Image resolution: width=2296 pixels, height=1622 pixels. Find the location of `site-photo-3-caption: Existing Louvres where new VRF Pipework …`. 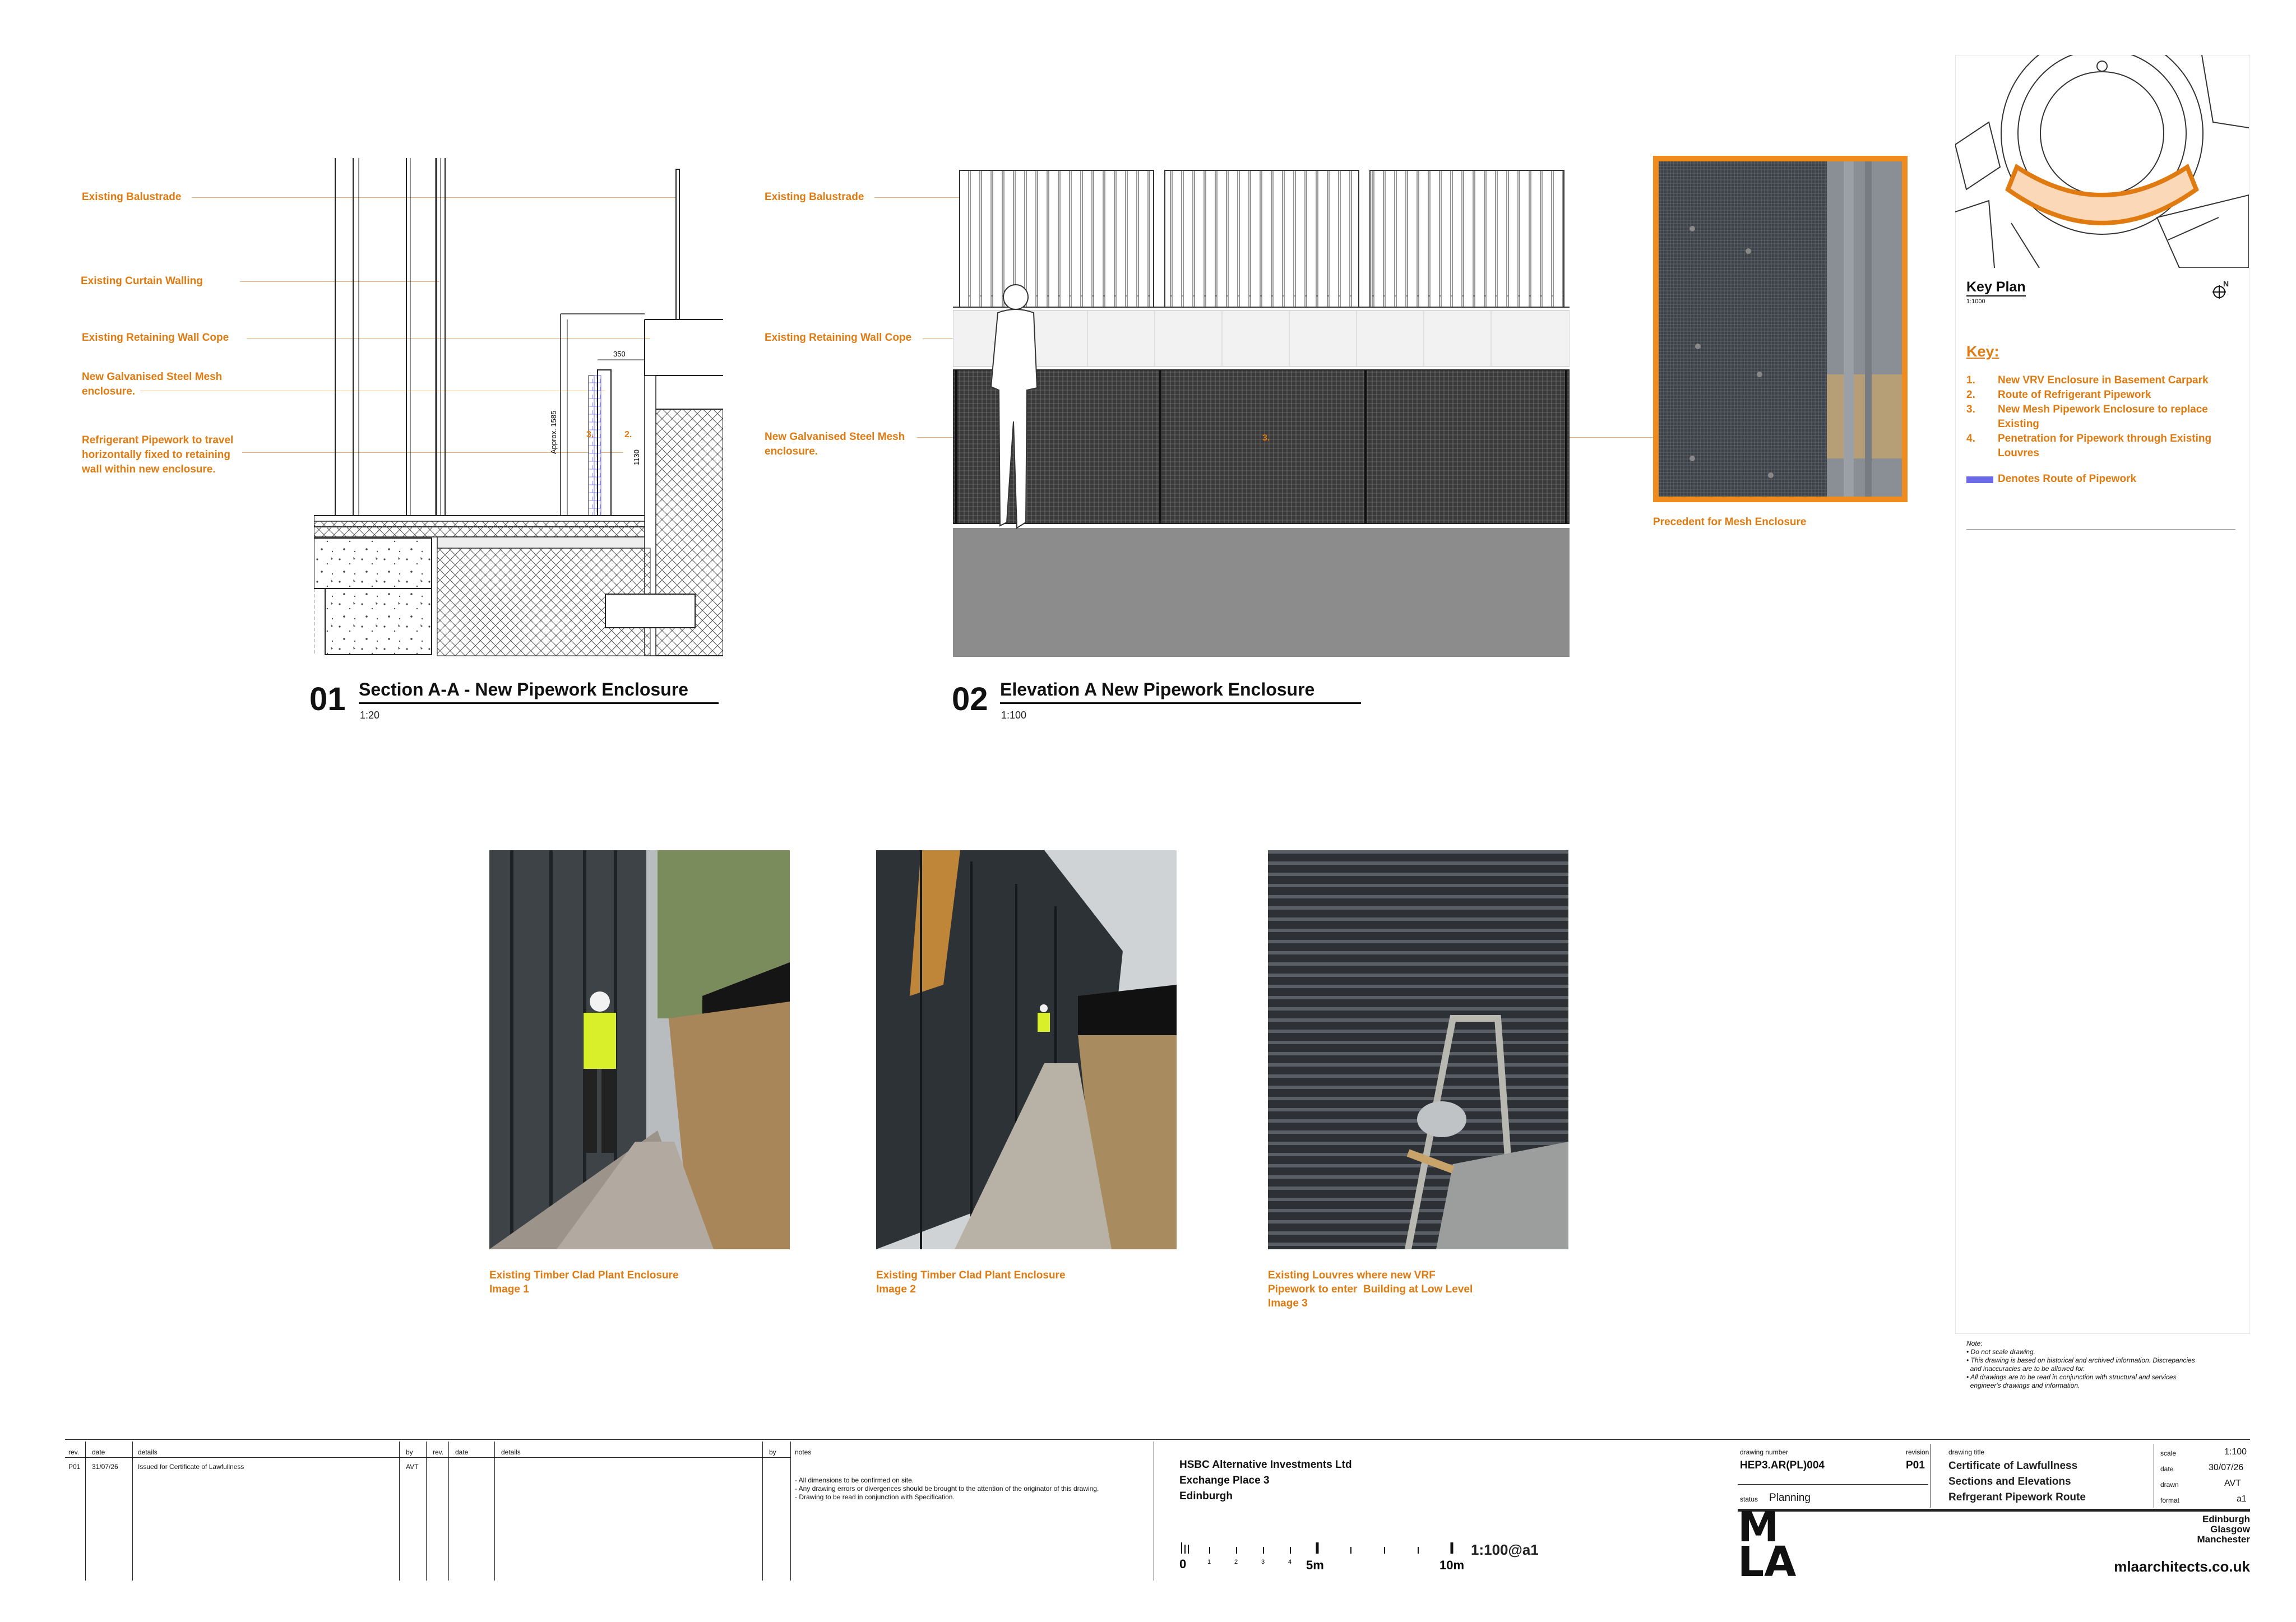

site-photo-3-caption: Existing Louvres where new VRF Pipework … is located at coordinates (1370, 1289).